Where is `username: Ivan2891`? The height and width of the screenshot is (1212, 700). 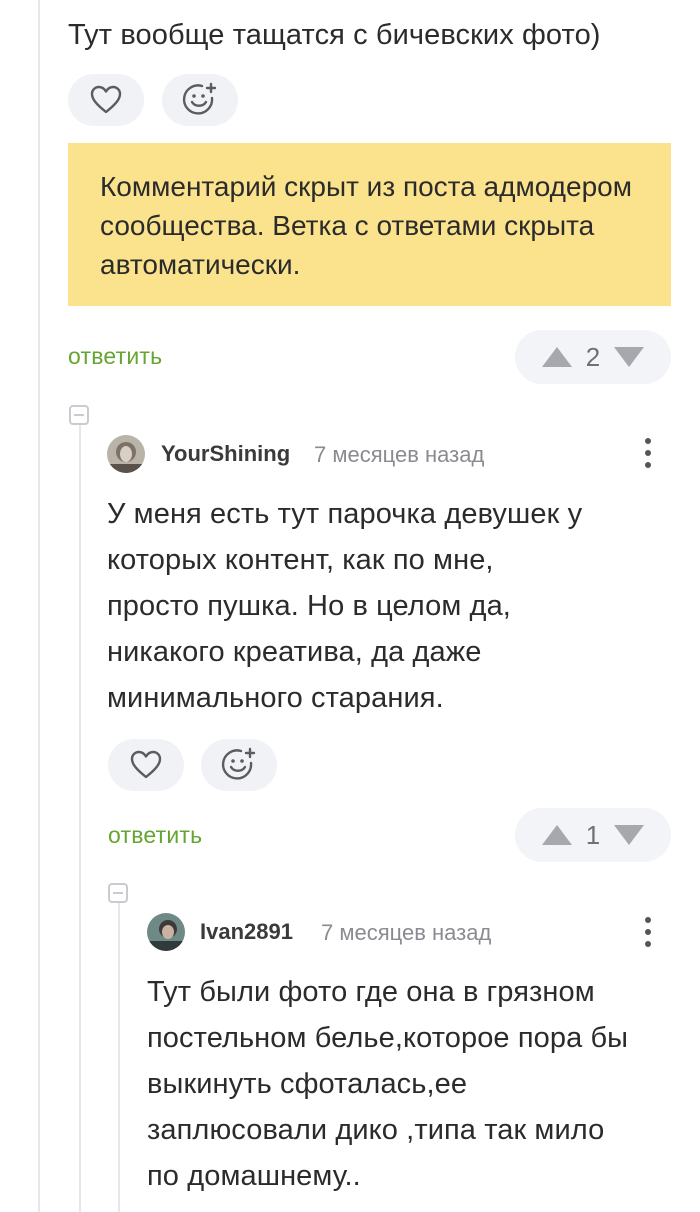 username: Ivan2891 is located at coordinates (246, 932).